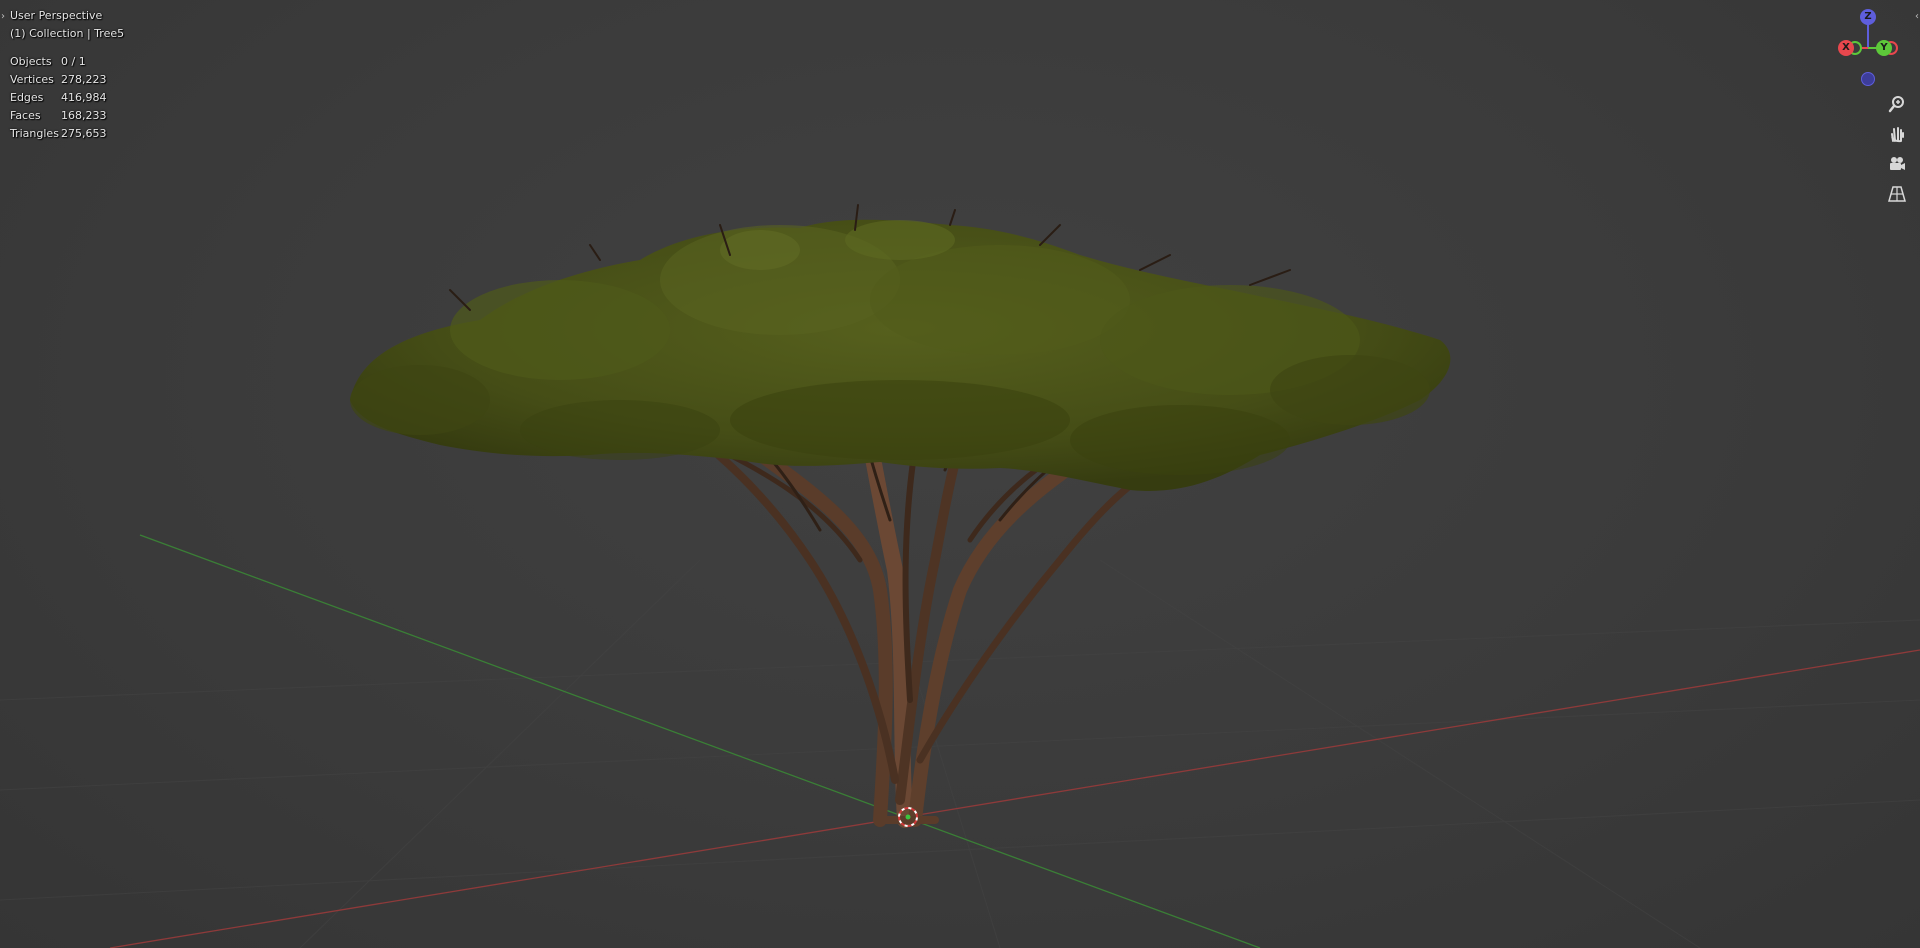 This screenshot has height=948, width=1920. Describe the element at coordinates (84, 133) in the screenshot. I see `stat-value: 275,653` at that location.